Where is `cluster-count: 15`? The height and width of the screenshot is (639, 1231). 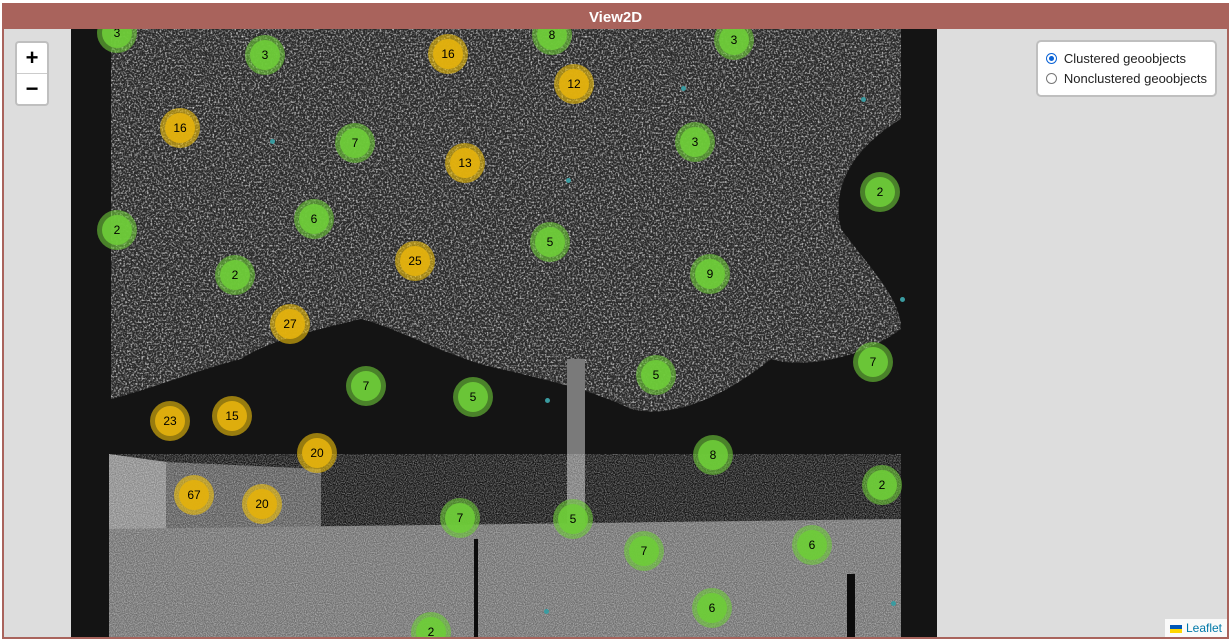
cluster-count: 15 is located at coordinates (232, 416).